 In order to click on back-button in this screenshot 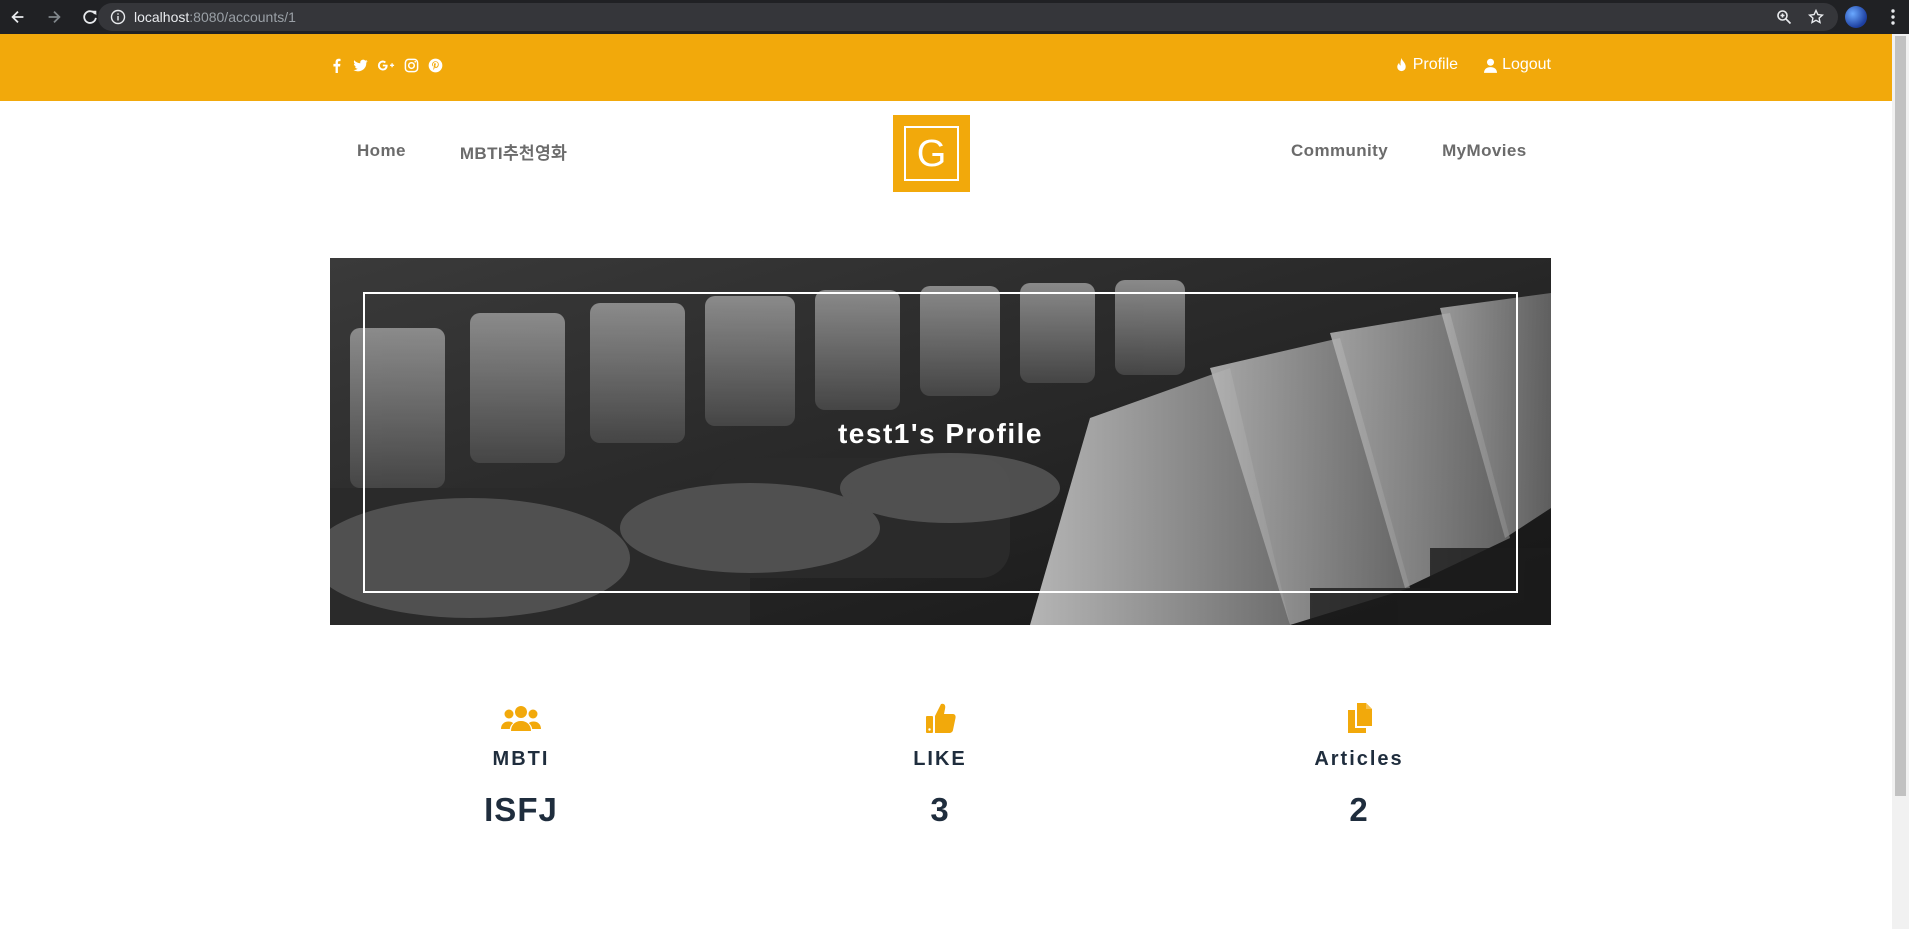, I will do `click(18, 17)`.